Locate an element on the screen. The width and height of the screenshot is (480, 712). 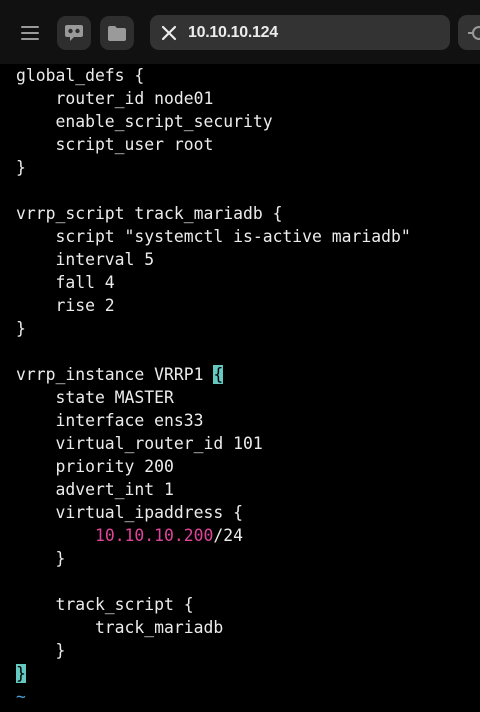
code-line: track_mariadb is located at coordinates (120, 627).